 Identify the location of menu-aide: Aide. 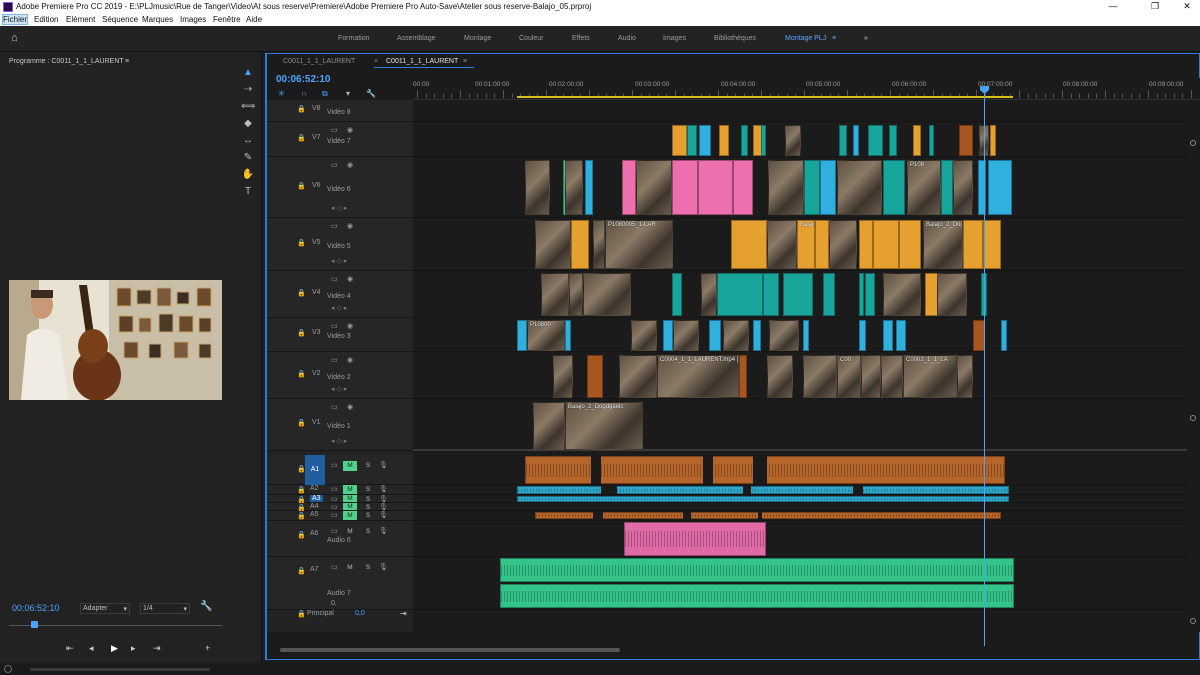
(254, 19).